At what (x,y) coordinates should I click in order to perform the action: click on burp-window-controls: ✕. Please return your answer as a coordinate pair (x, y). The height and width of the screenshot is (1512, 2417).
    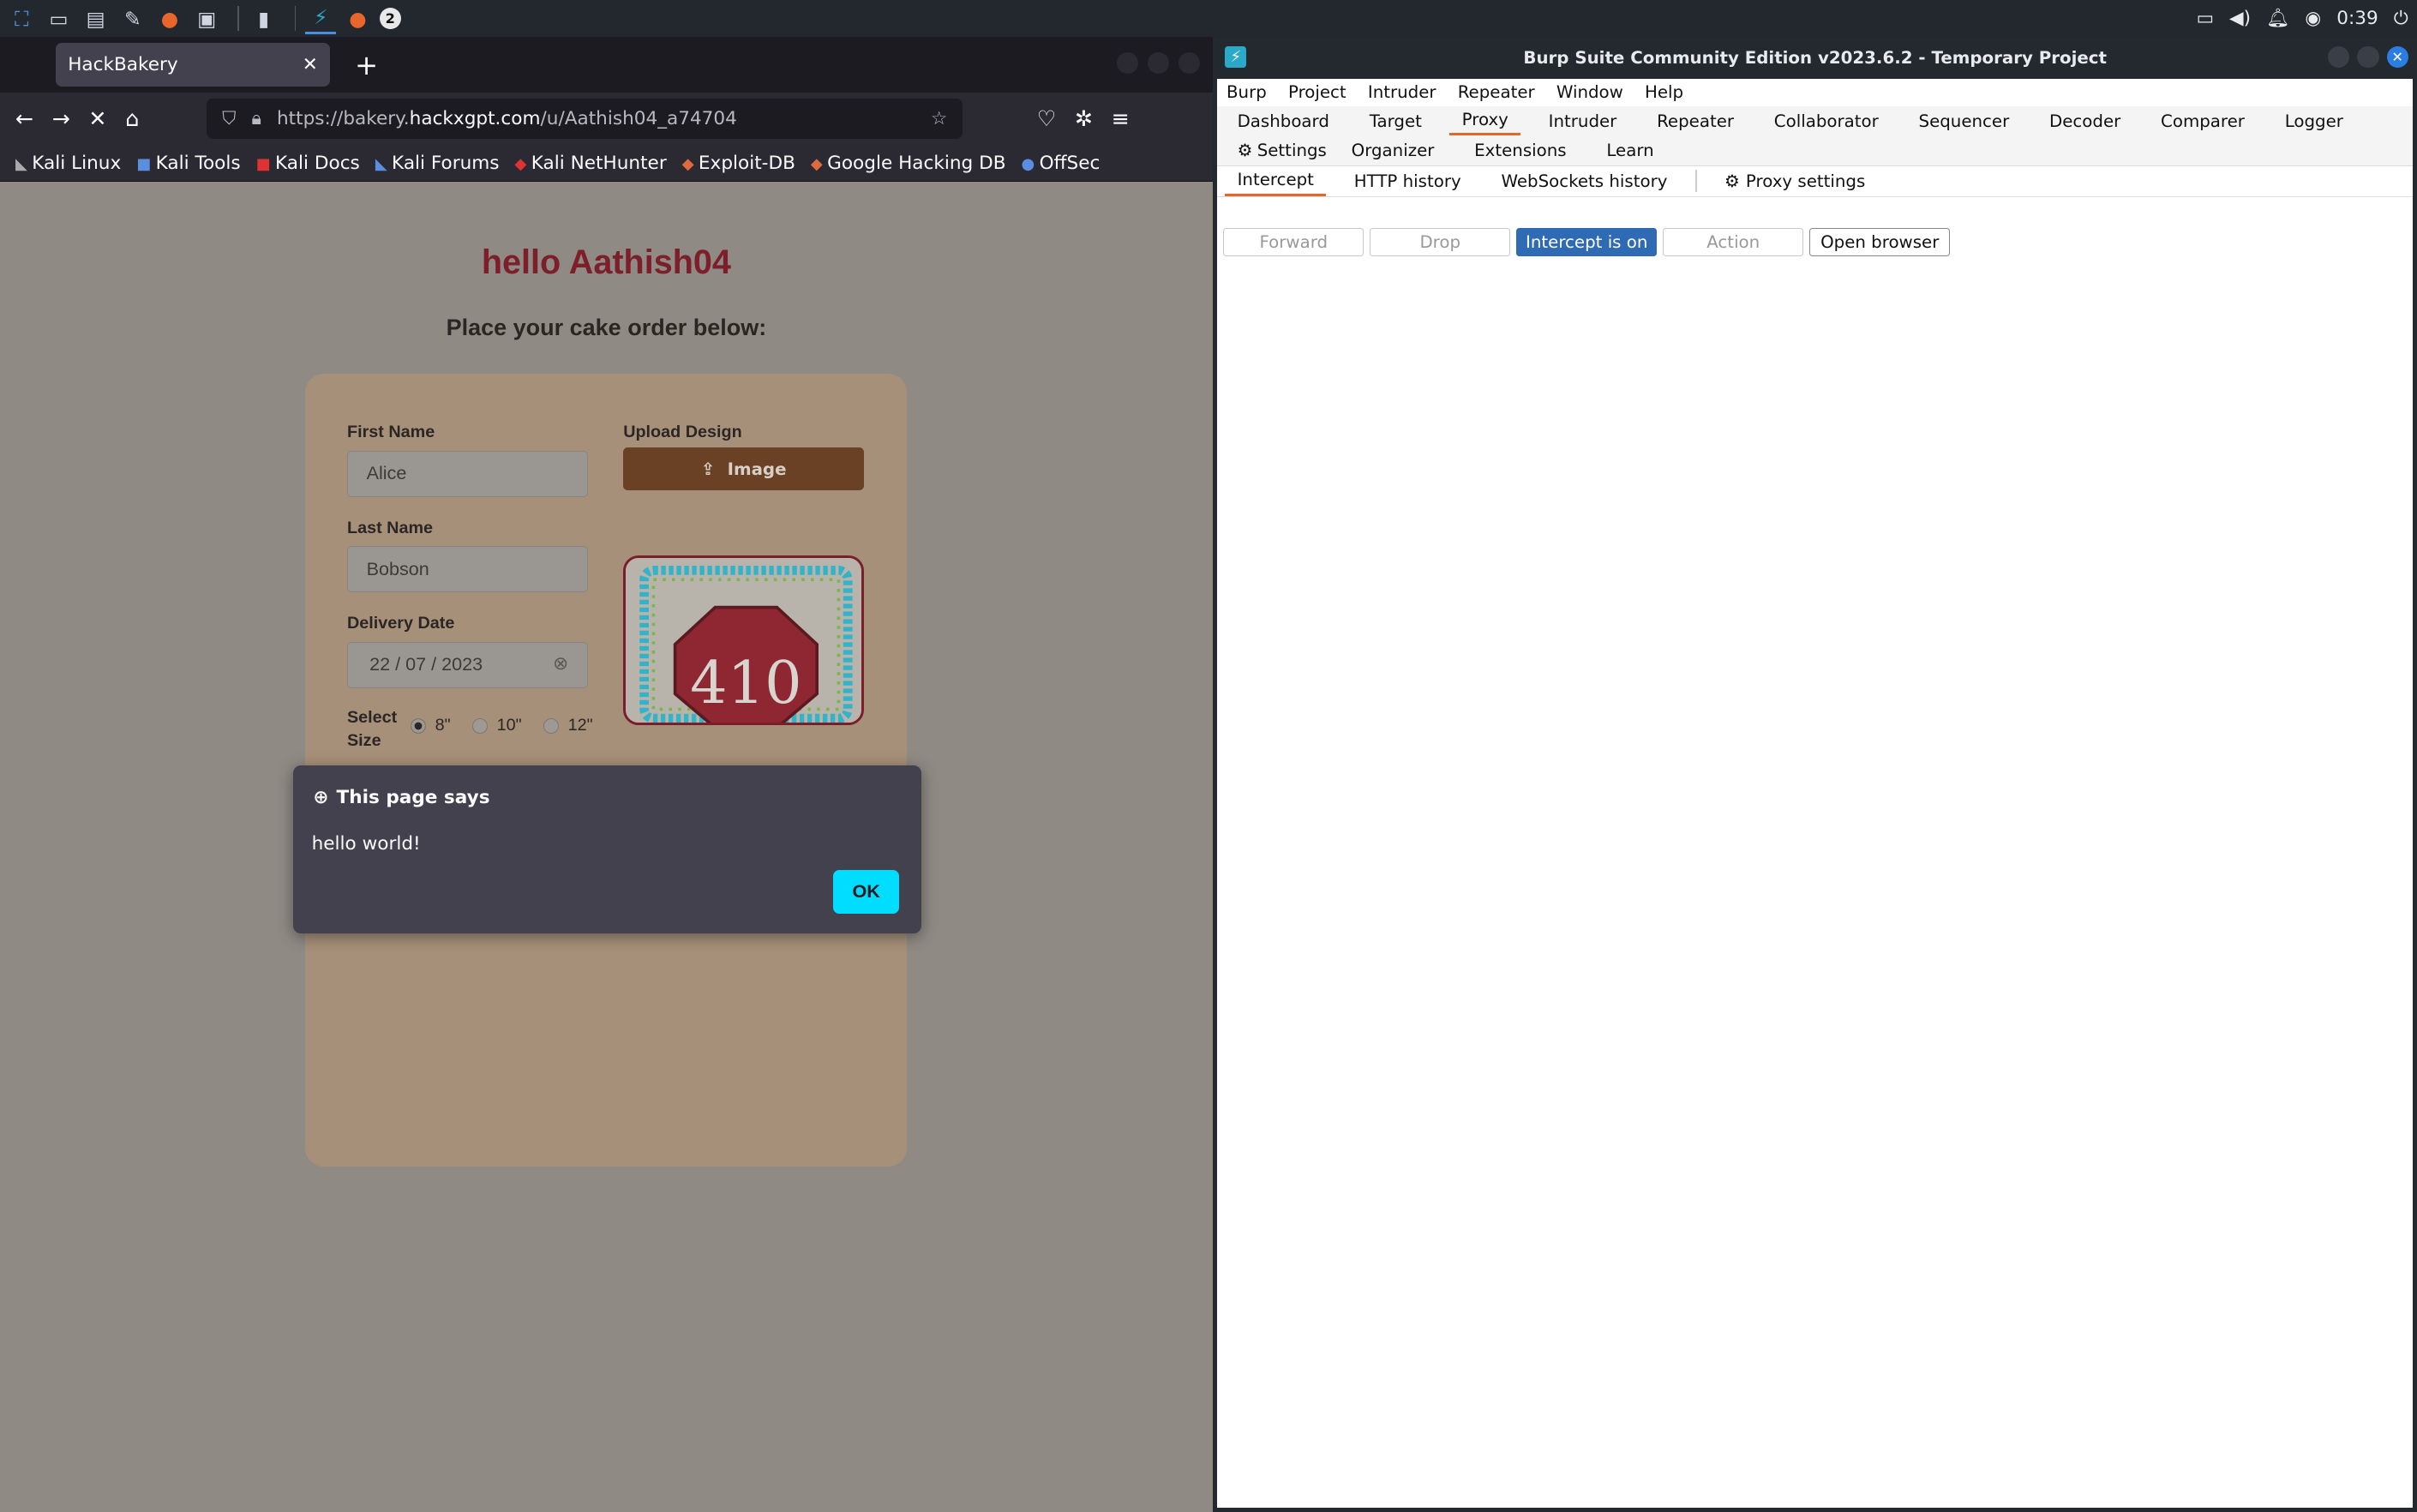
    Looking at the image, I should click on (2368, 57).